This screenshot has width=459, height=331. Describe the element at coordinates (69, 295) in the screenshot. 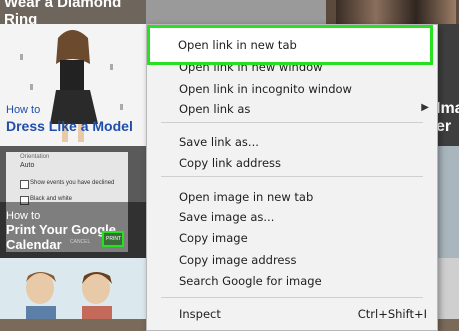

I see `couple-illustration` at that location.